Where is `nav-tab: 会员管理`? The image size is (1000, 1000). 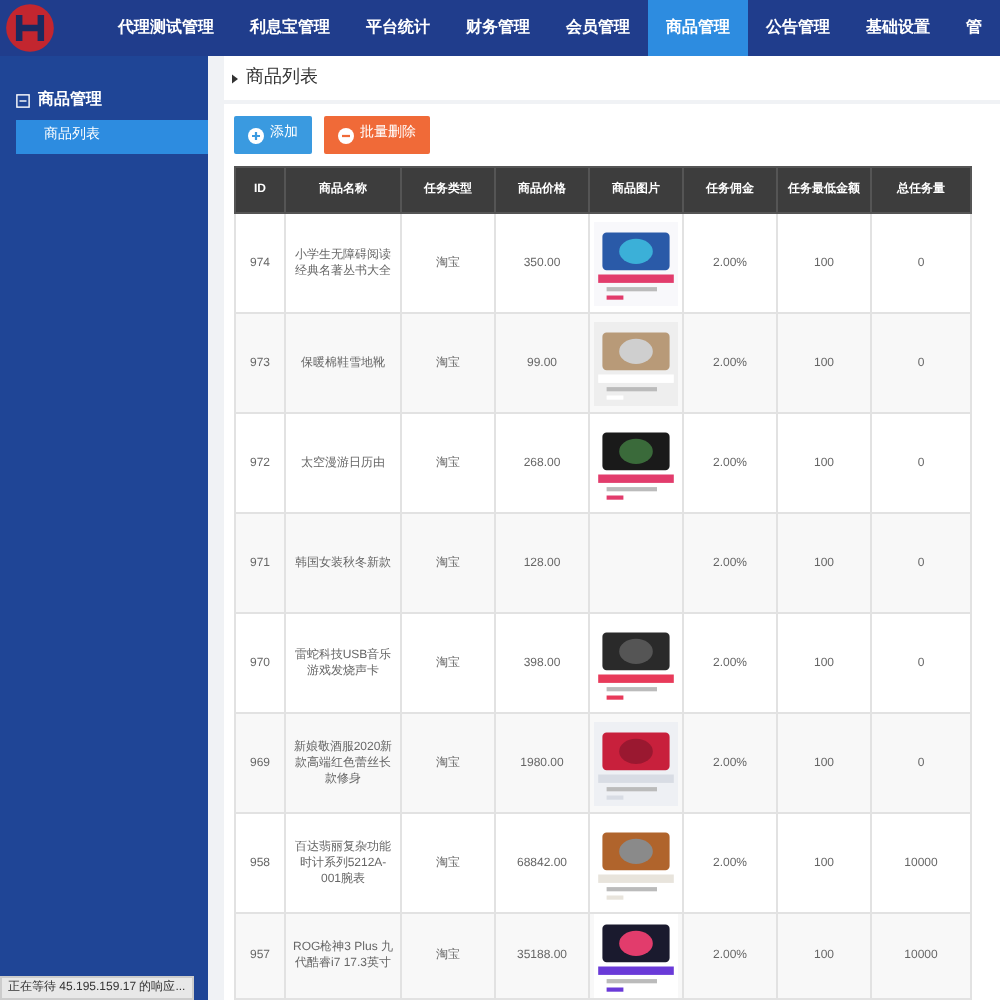 nav-tab: 会员管理 is located at coordinates (598, 28).